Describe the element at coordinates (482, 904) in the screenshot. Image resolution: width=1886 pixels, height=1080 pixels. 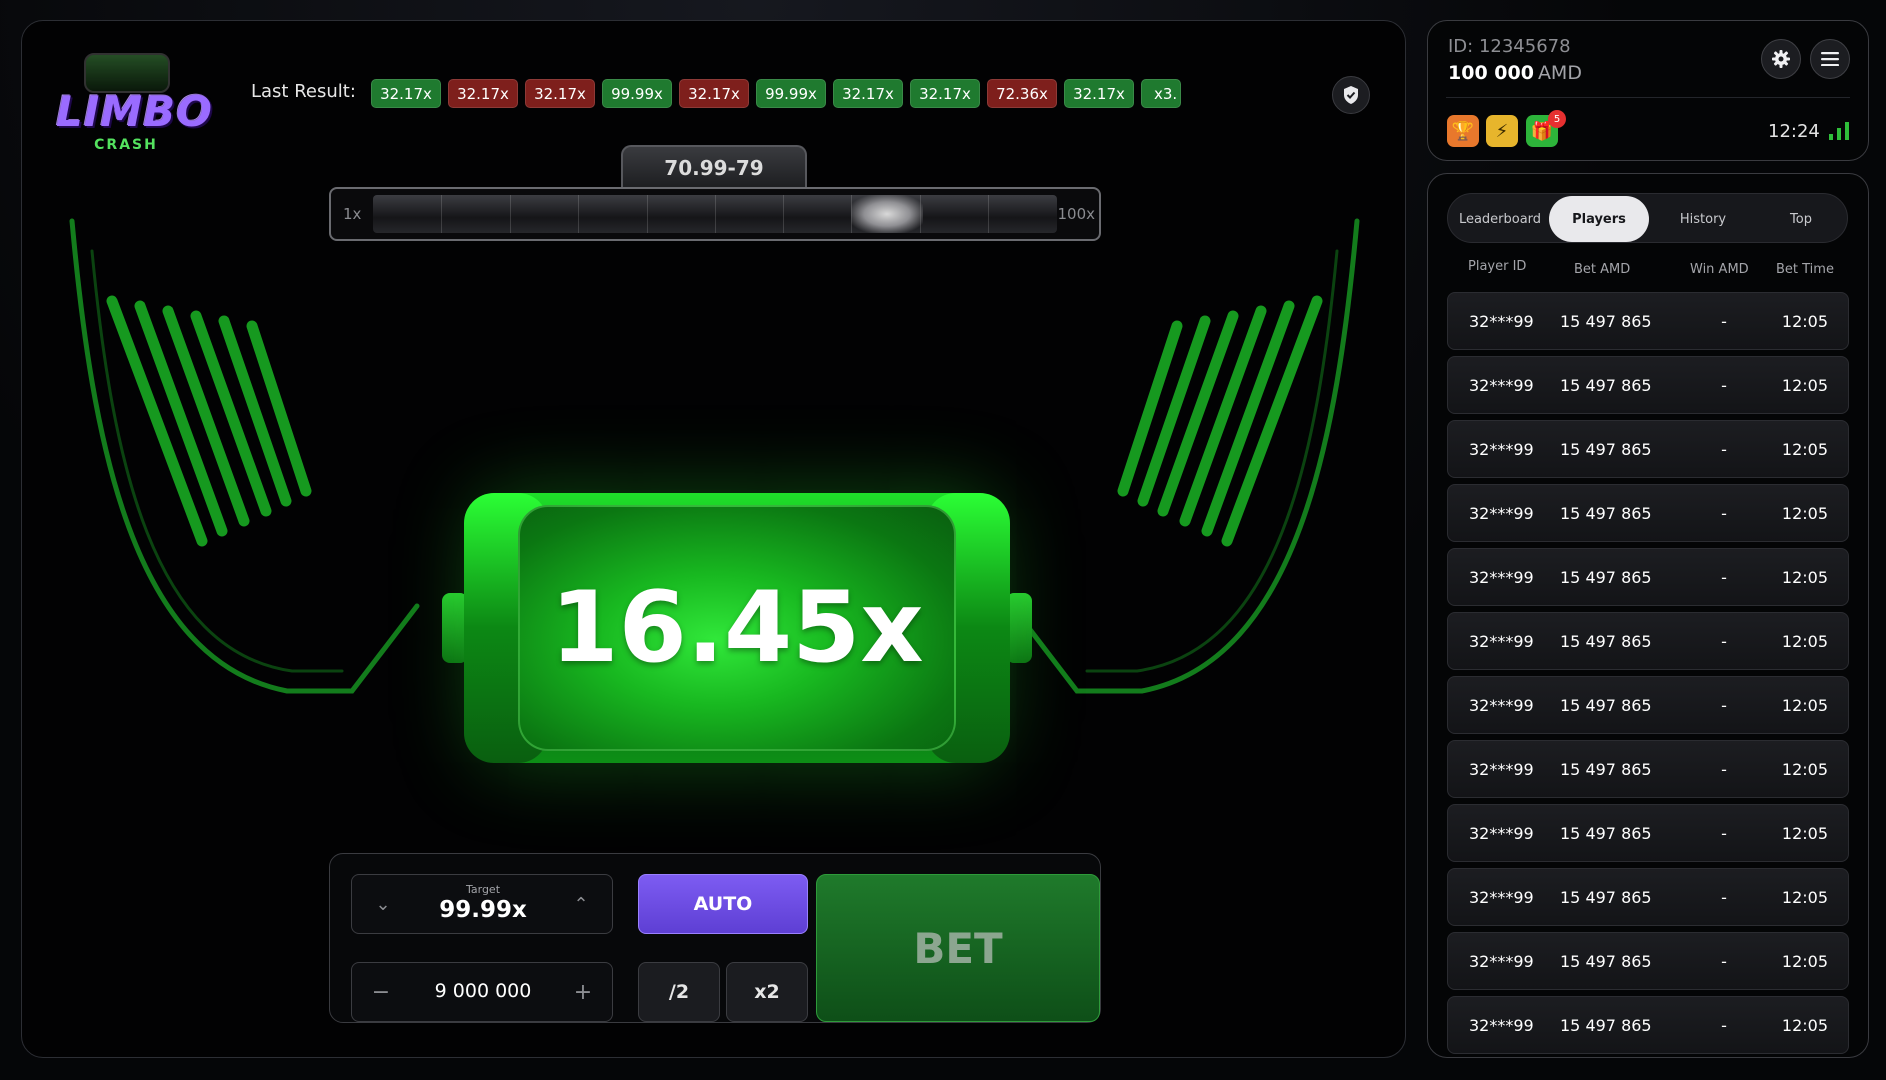
I see `target-multiplier-field: ⌄ Target 99.99x ⌃` at that location.